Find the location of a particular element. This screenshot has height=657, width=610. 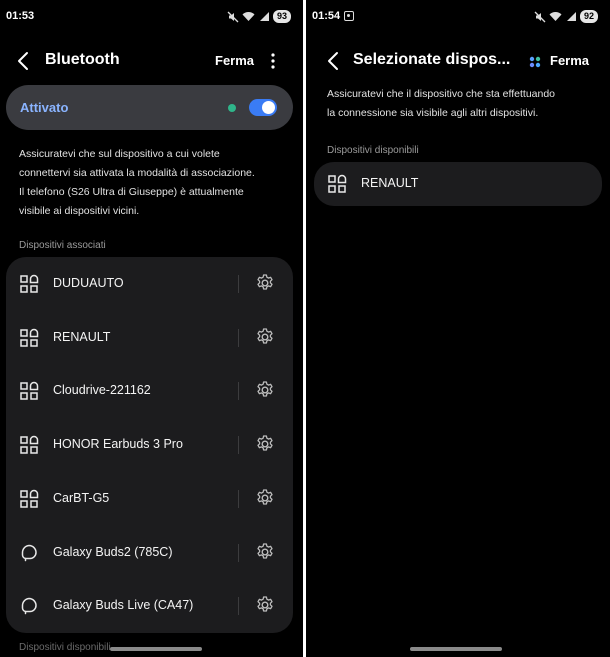

app-bar: Selezionate dispos... Ferma is located at coordinates (458, 61).